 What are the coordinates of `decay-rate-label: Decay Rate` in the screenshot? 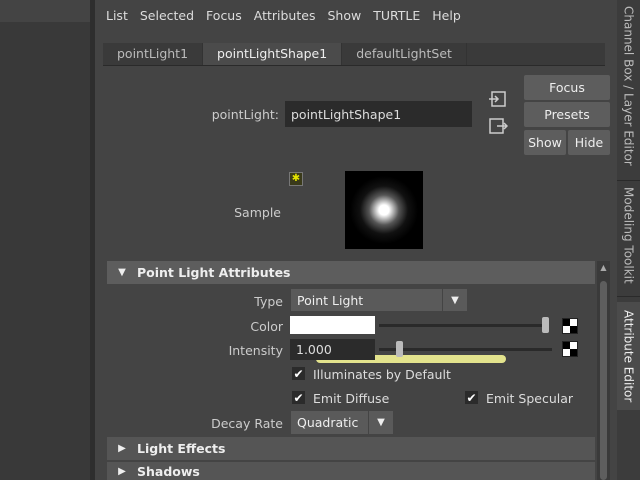 It's located at (247, 423).